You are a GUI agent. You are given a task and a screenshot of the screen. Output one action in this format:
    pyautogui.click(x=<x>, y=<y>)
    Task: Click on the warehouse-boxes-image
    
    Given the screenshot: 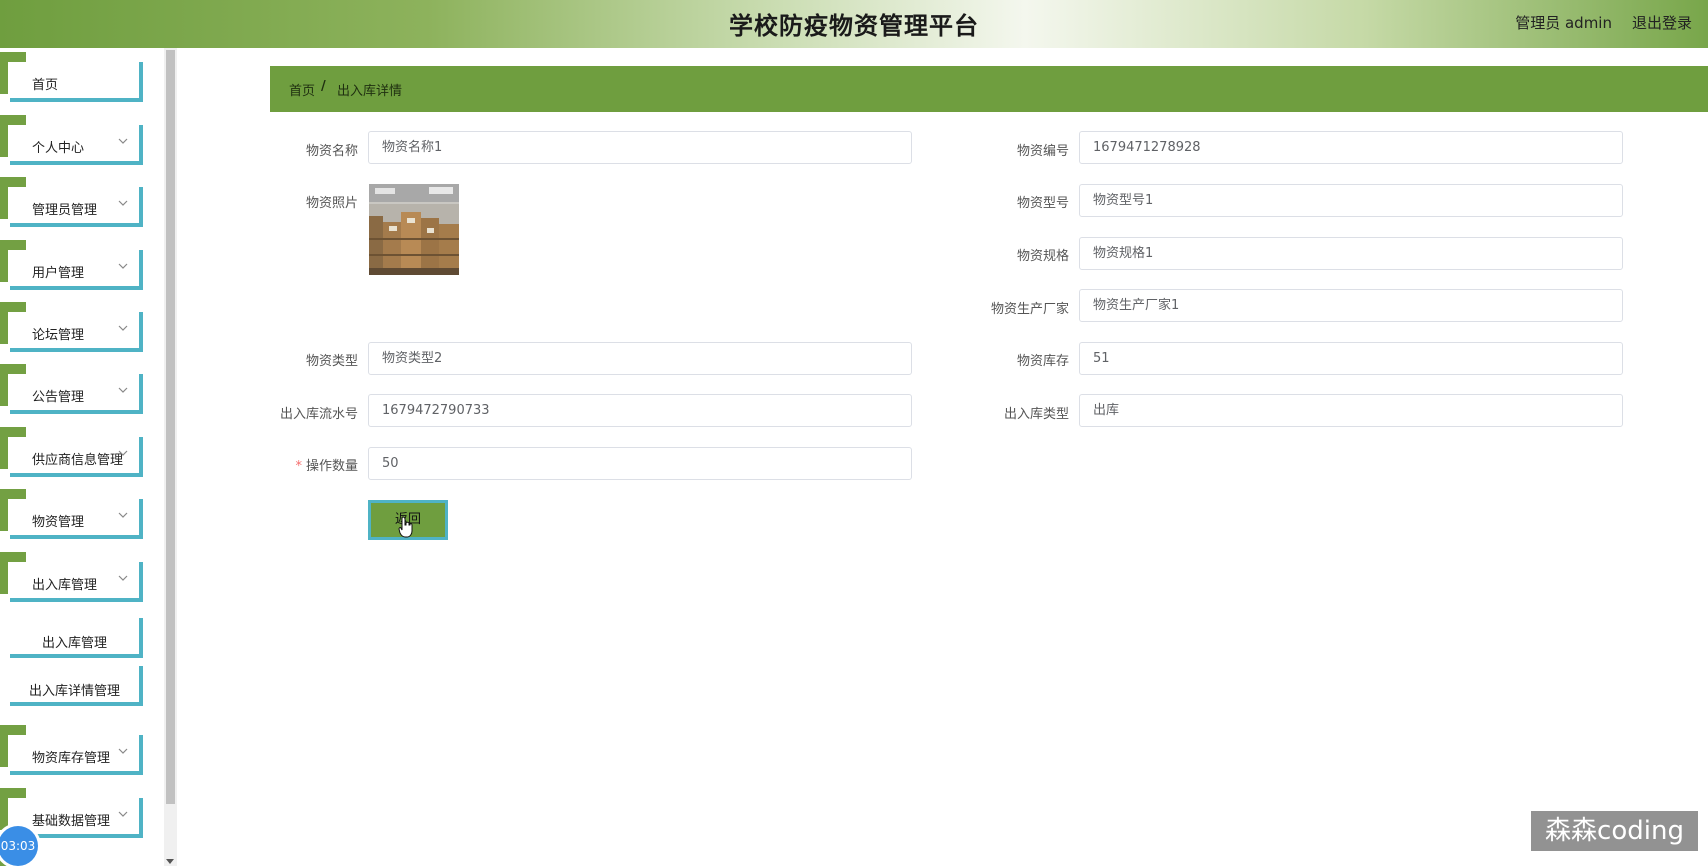 What is the action you would take?
    pyautogui.click(x=414, y=229)
    